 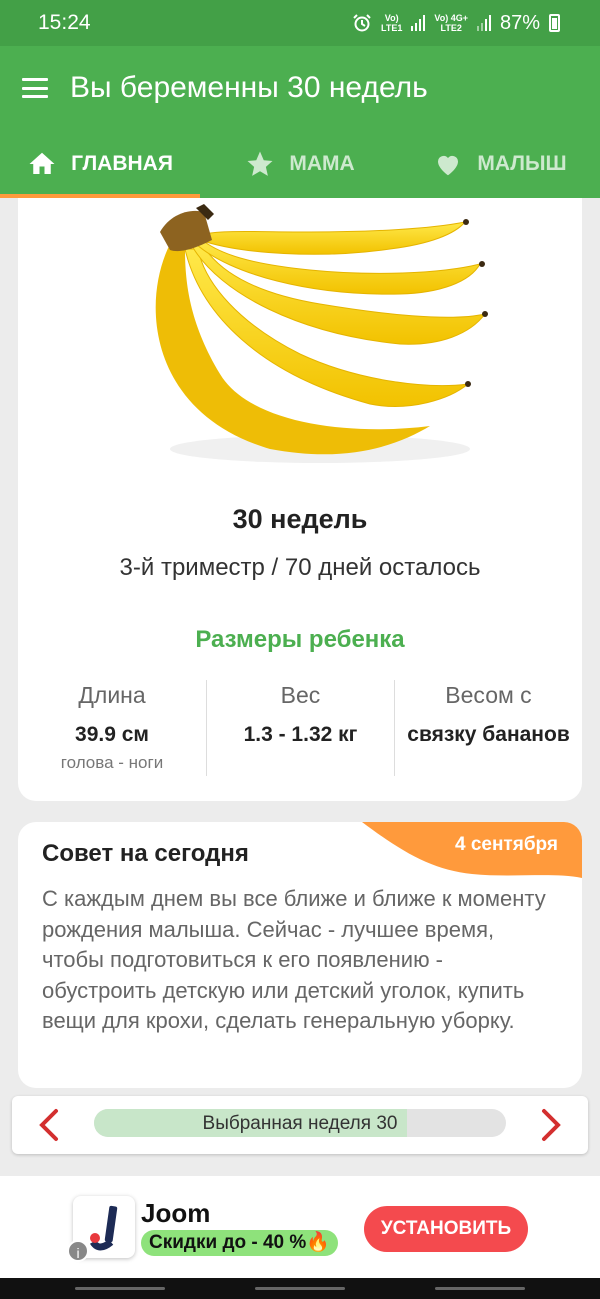 I want to click on stat-label: Длина, so click(x=112, y=695).